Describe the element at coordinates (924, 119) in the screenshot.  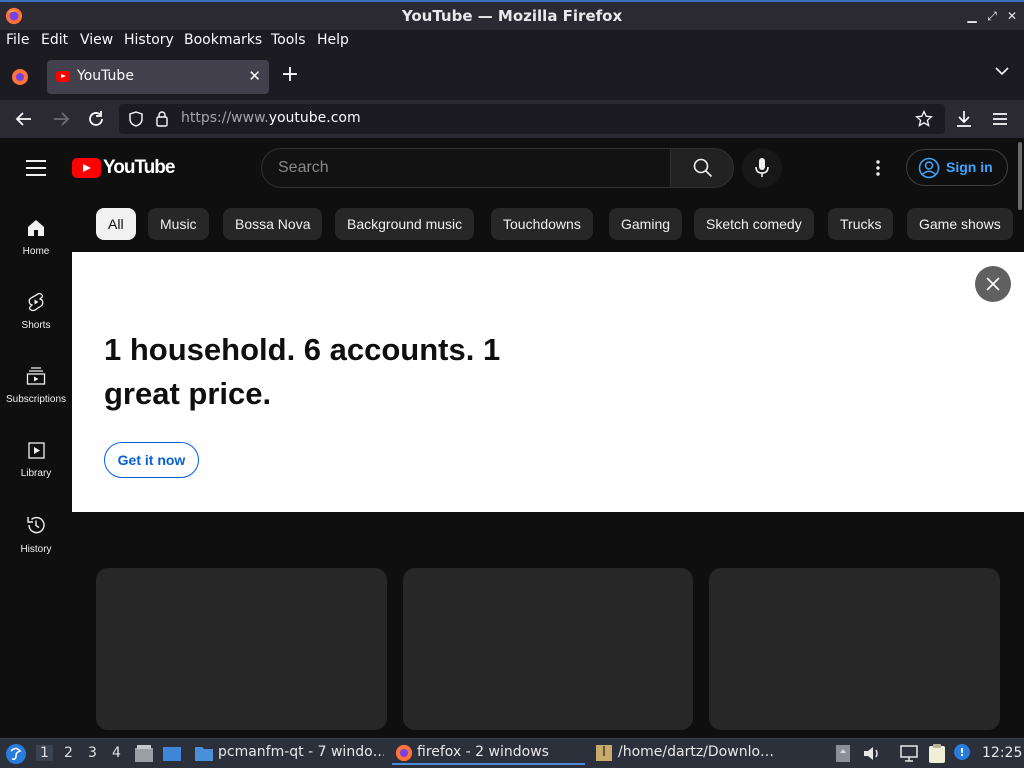
I see `bookmark-star-icon` at that location.